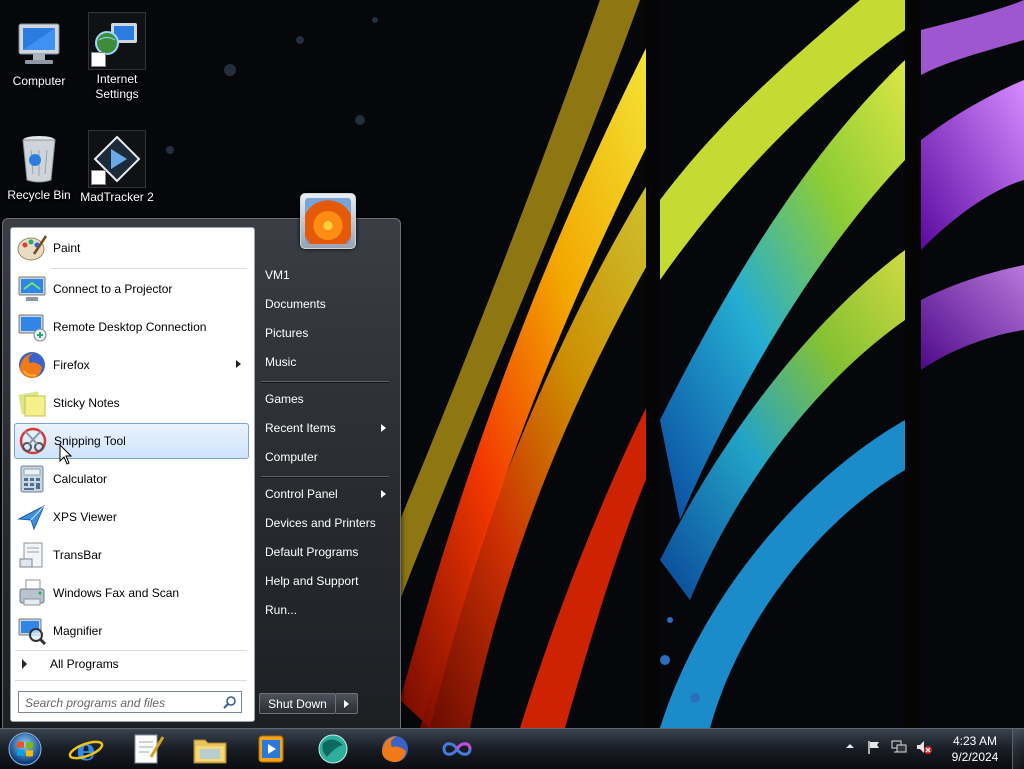  What do you see at coordinates (32, 289) in the screenshot?
I see `projector-icon` at bounding box center [32, 289].